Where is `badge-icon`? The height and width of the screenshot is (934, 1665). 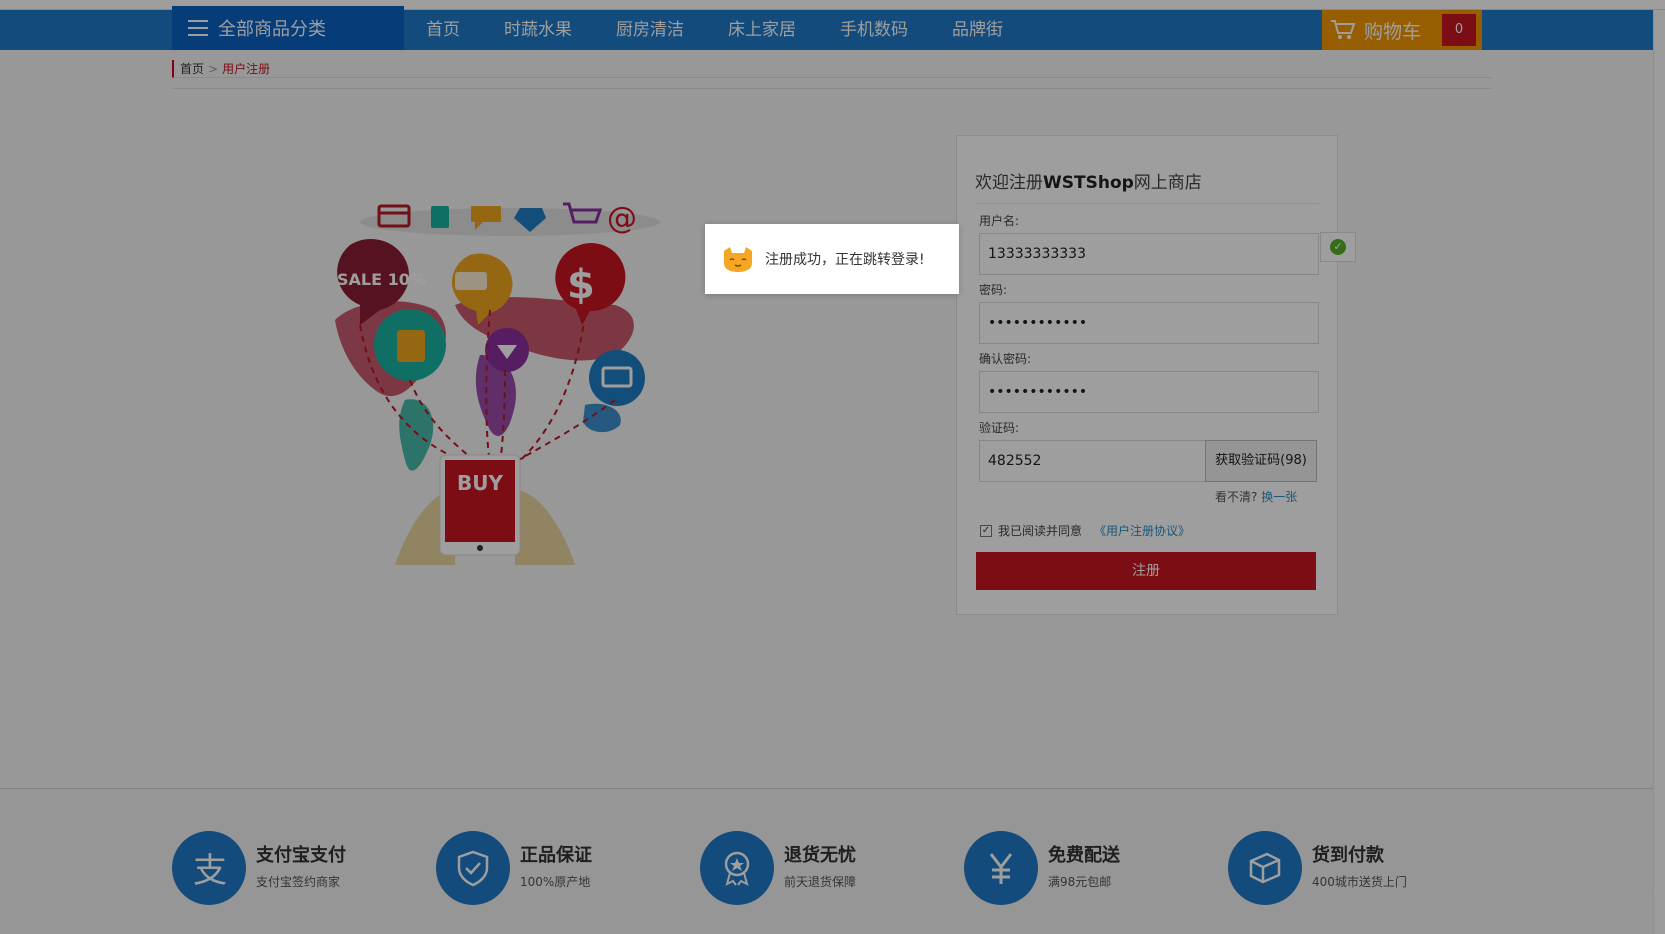
badge-icon is located at coordinates (737, 868).